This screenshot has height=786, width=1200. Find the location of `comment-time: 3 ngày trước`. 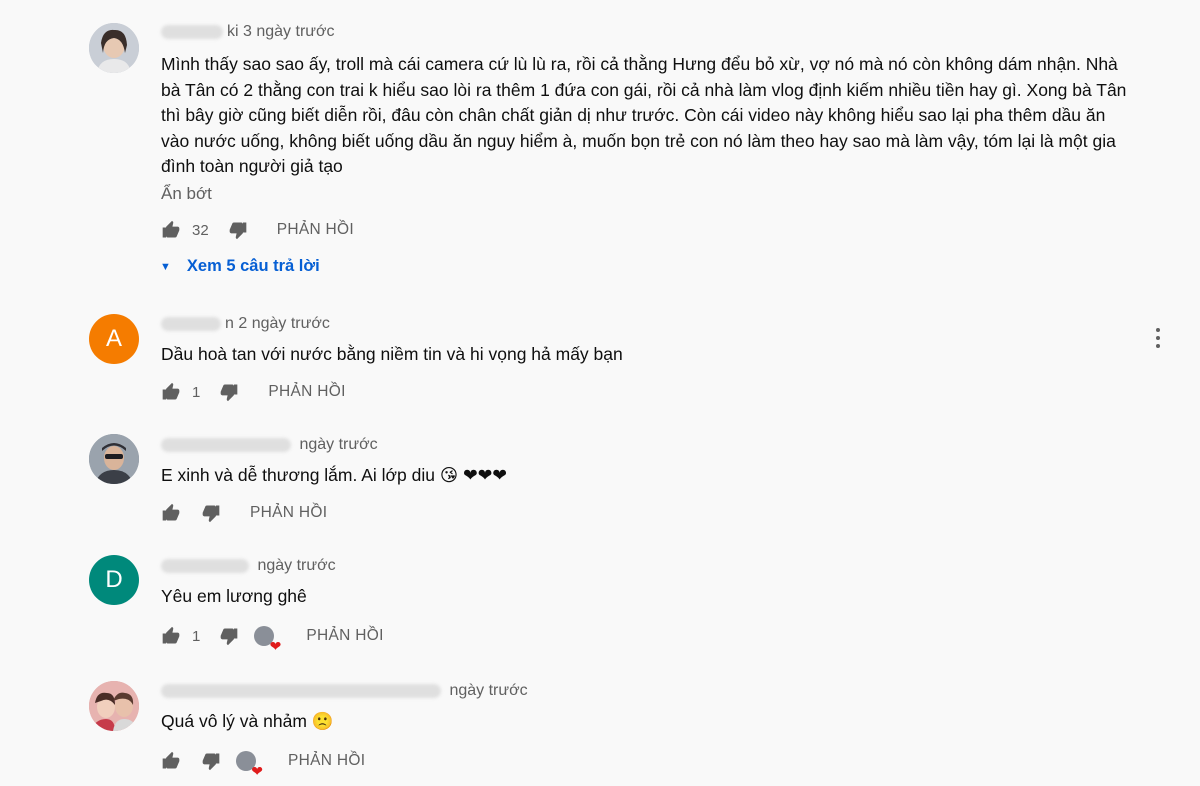

comment-time: 3 ngày trước is located at coordinates (288, 31).